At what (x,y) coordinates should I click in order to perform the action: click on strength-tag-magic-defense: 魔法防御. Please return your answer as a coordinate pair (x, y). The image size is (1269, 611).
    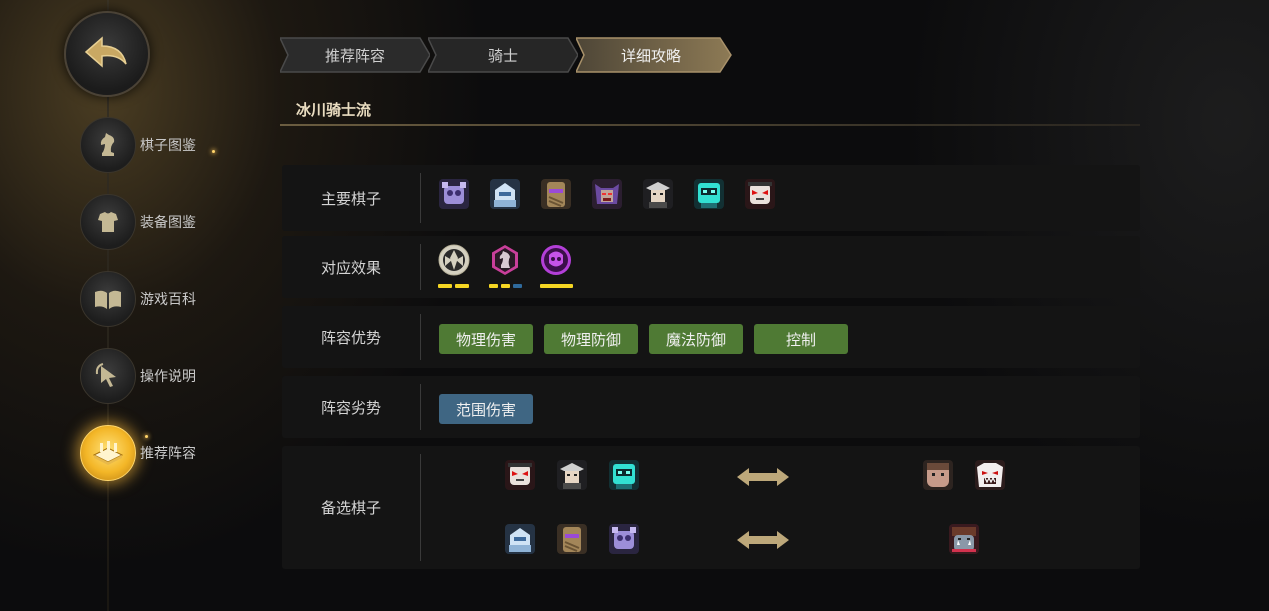
    Looking at the image, I should click on (696, 339).